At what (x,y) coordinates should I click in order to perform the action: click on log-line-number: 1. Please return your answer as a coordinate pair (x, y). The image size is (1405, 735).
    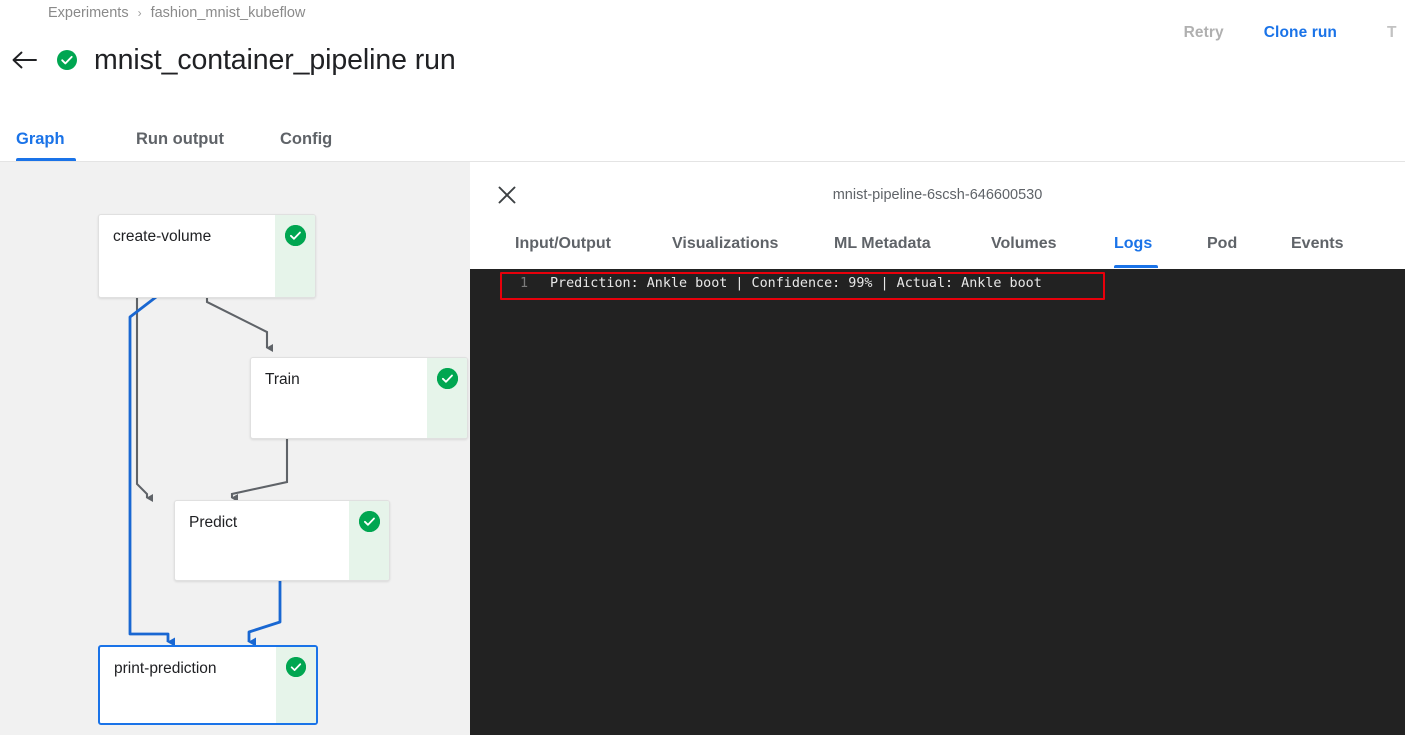
    Looking at the image, I should click on (523, 283).